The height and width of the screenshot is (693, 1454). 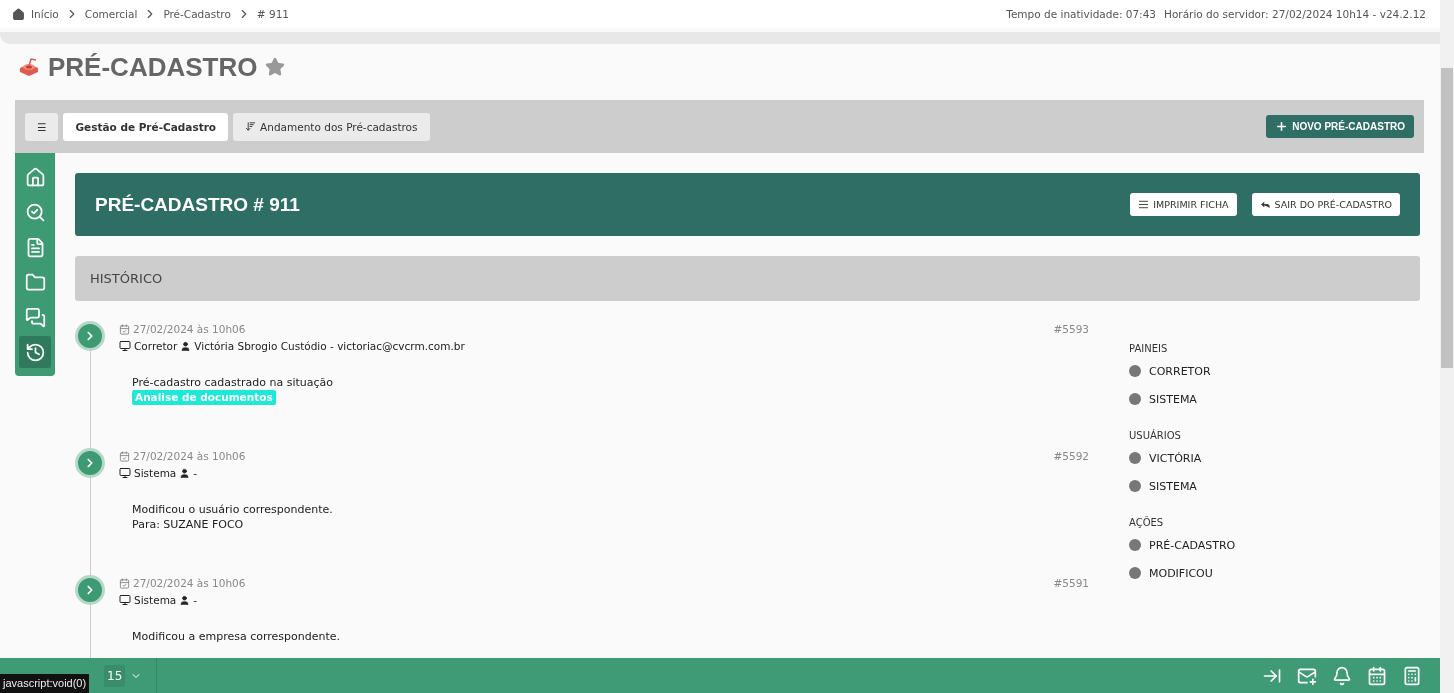 I want to click on breadcrumb-link: Pré-Cadastro, so click(x=197, y=14).